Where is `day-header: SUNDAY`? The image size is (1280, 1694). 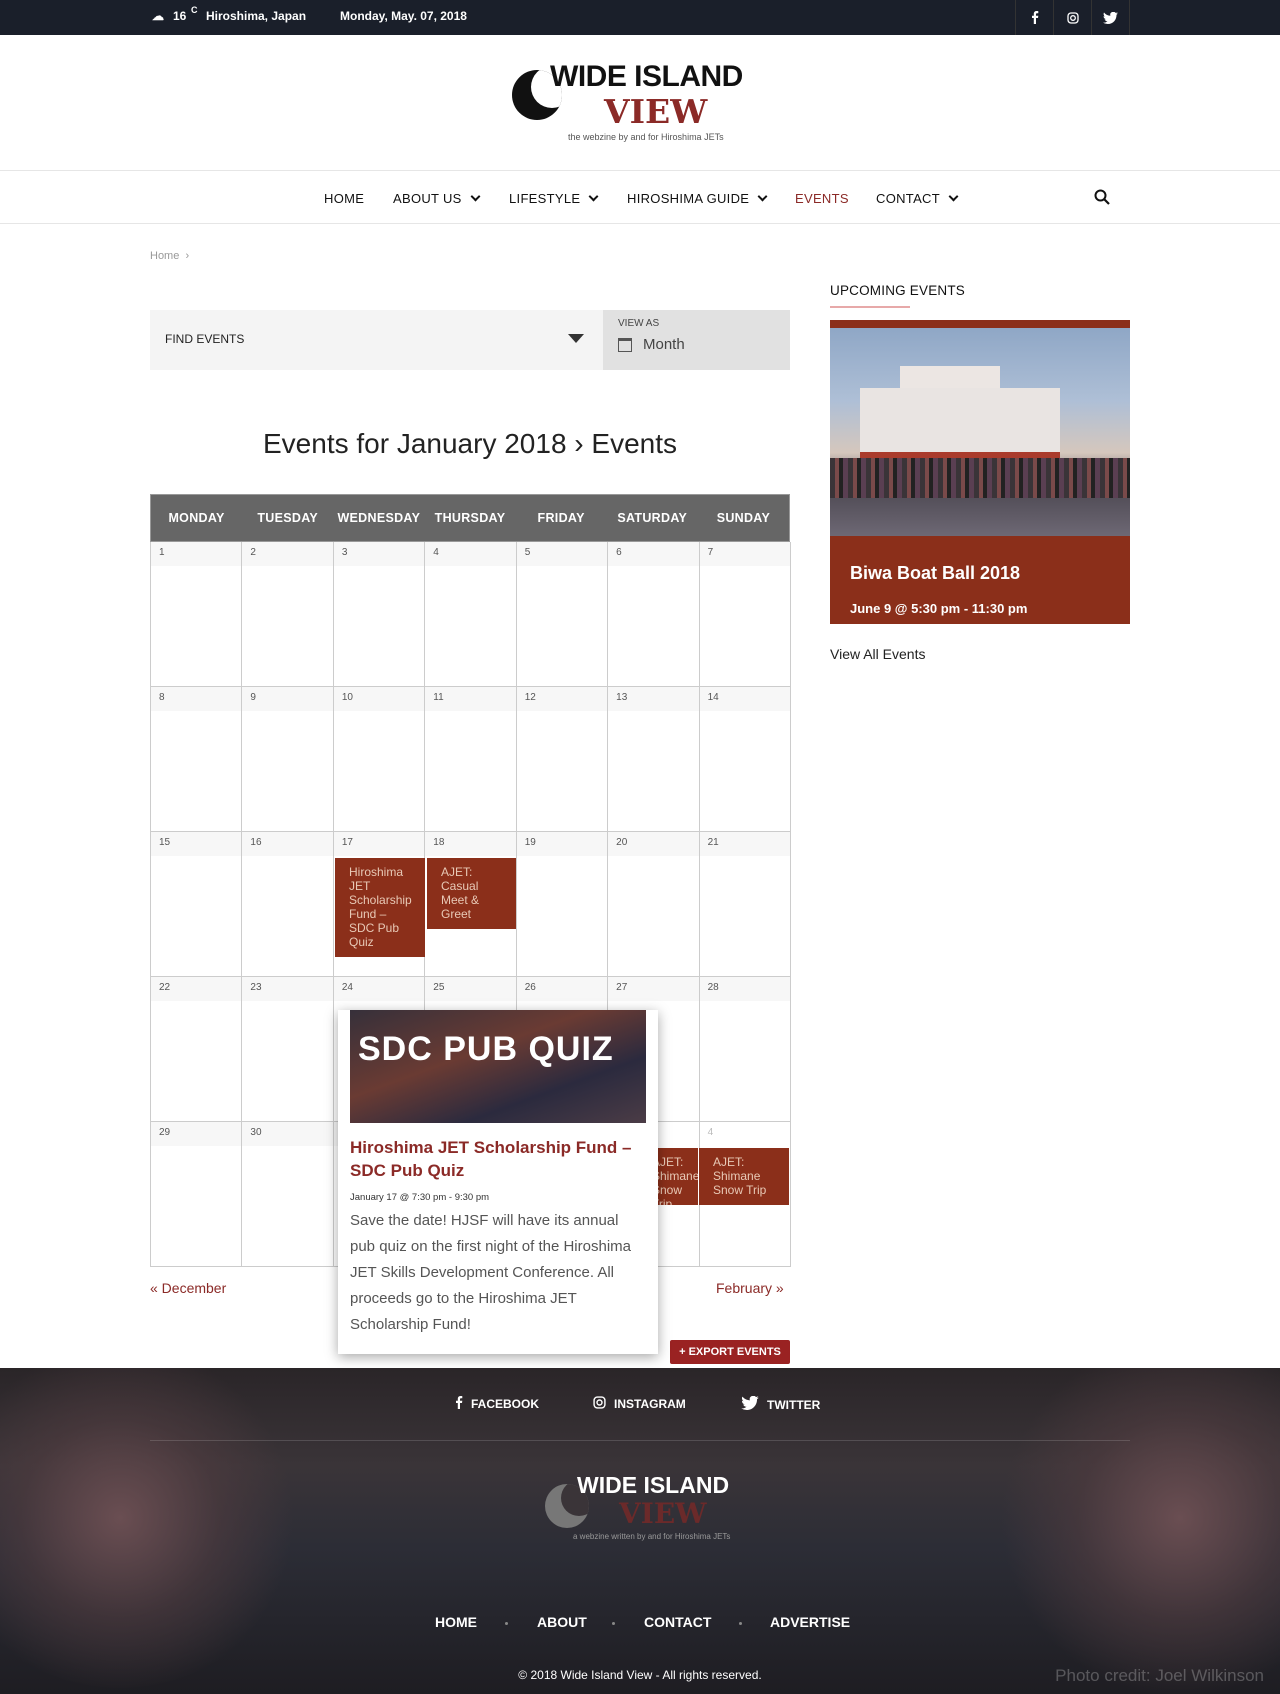 day-header: SUNDAY is located at coordinates (743, 518).